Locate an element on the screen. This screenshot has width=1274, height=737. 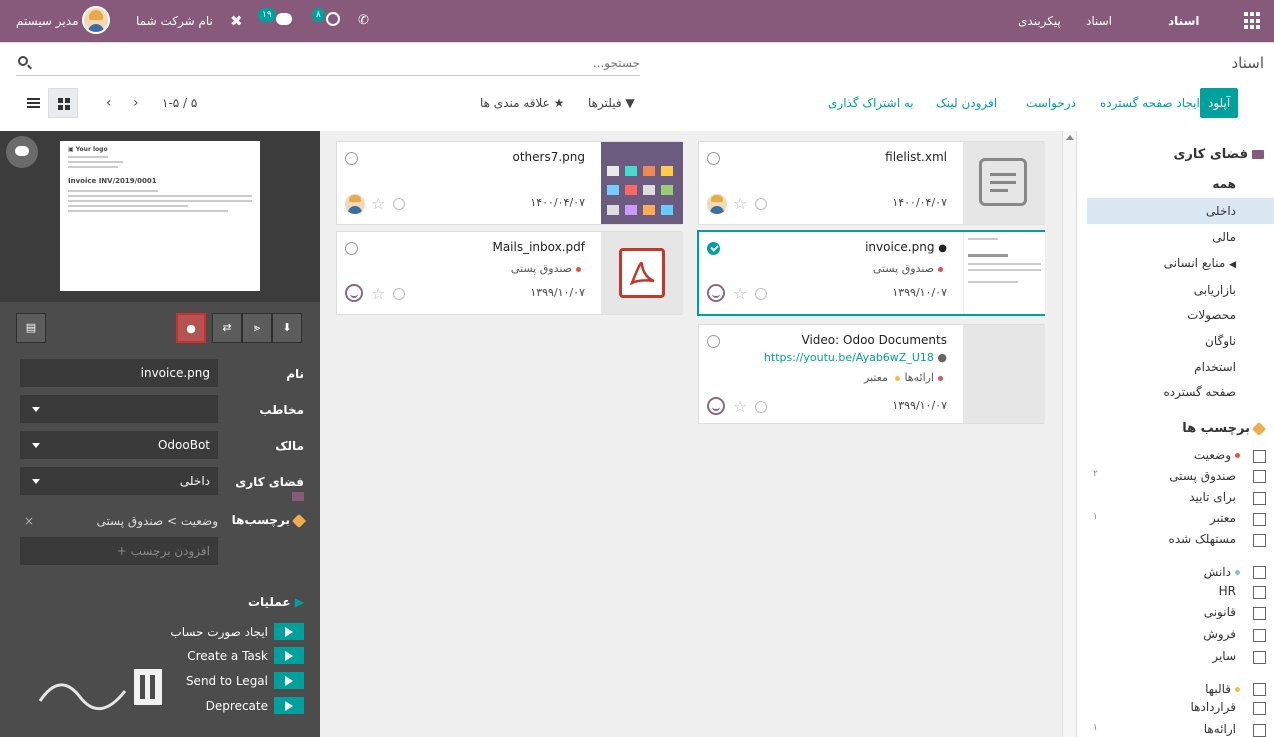
list-view-button is located at coordinates (33, 103).